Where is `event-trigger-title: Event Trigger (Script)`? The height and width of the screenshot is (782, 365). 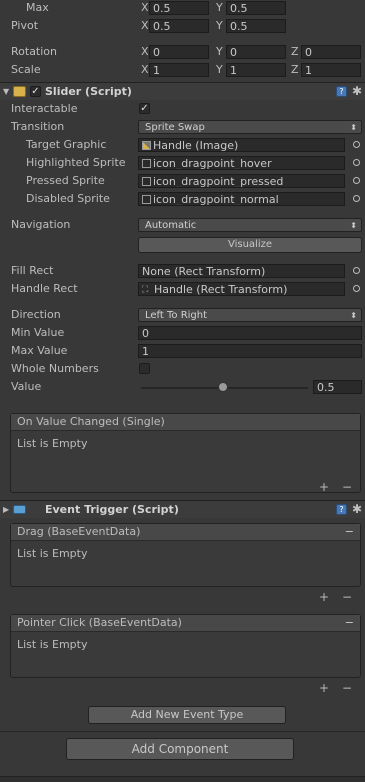
event-trigger-title: Event Trigger (Script) is located at coordinates (112, 509).